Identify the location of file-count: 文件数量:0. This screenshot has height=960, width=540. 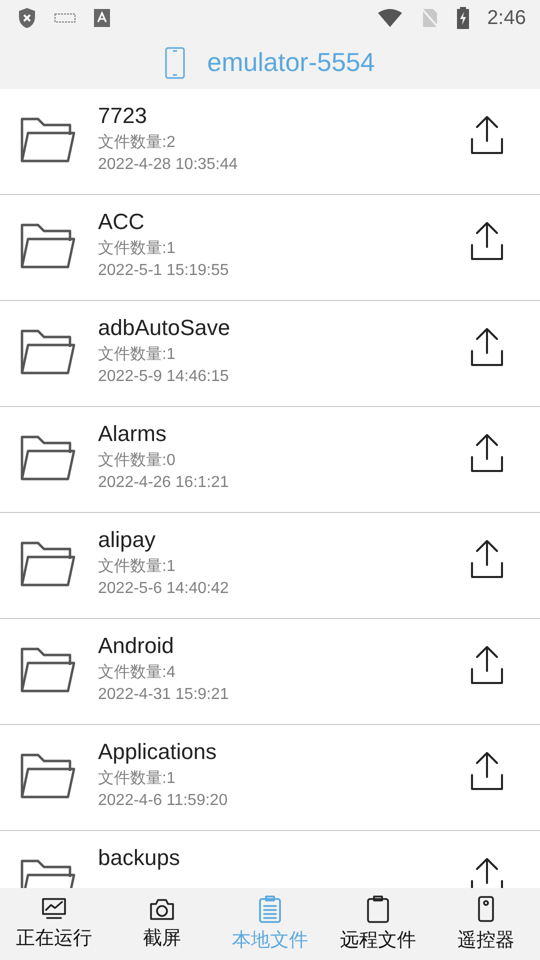
(137, 460).